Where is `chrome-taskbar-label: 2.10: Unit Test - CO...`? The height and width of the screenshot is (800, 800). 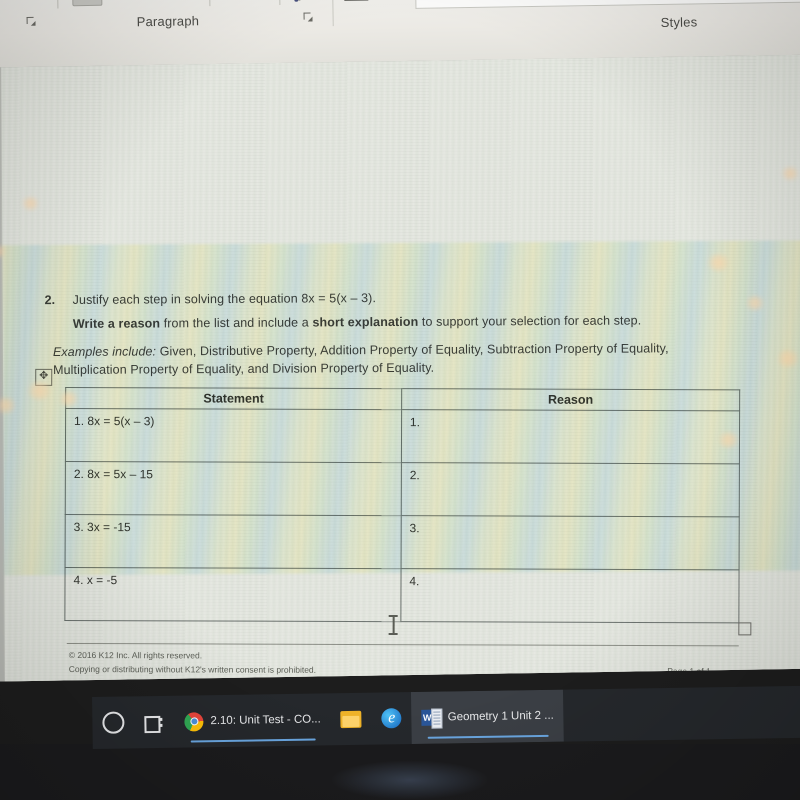
chrome-taskbar-label: 2.10: Unit Test - CO... is located at coordinates (265, 720).